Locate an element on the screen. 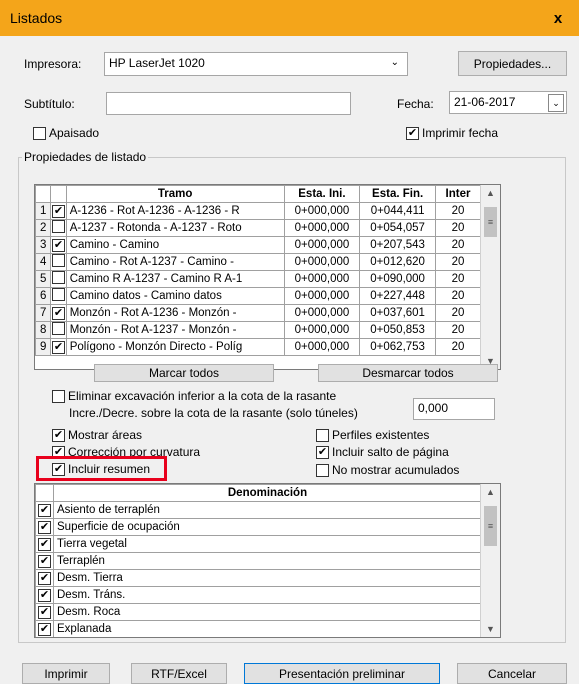 The height and width of the screenshot is (684, 579). list-item: ✔ Explanada is located at coordinates (258, 628).